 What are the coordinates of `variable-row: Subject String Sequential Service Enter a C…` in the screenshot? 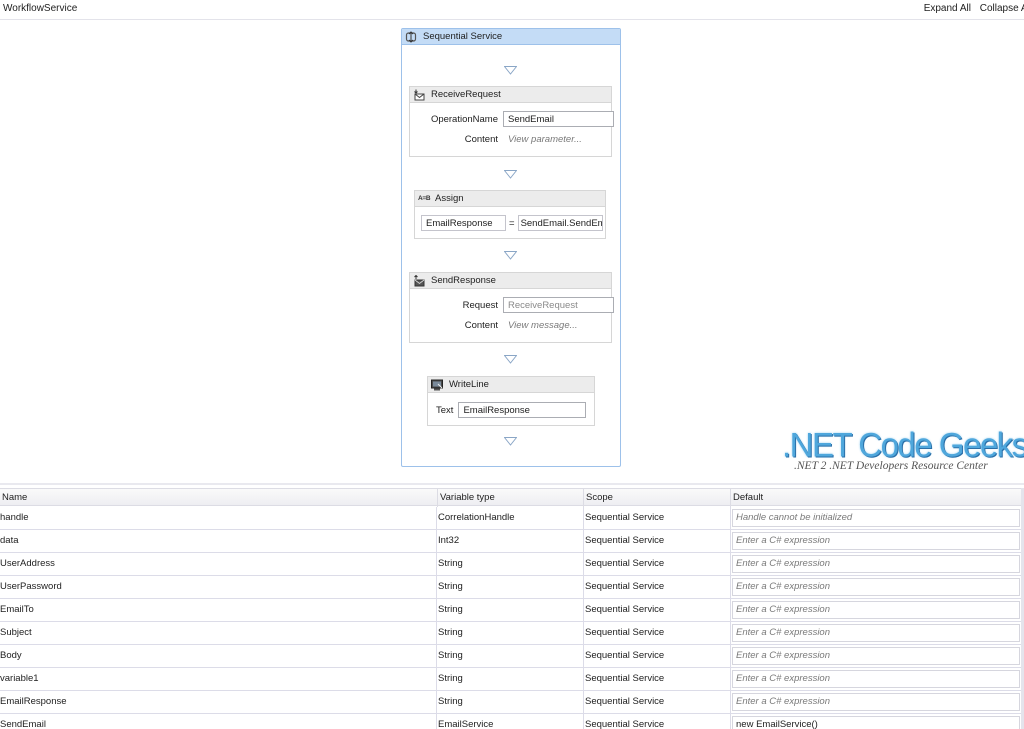 It's located at (511, 633).